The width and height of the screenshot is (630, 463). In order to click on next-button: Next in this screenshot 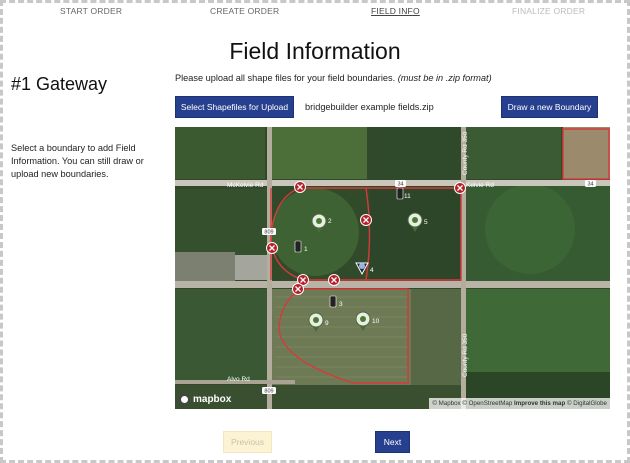, I will do `click(392, 442)`.